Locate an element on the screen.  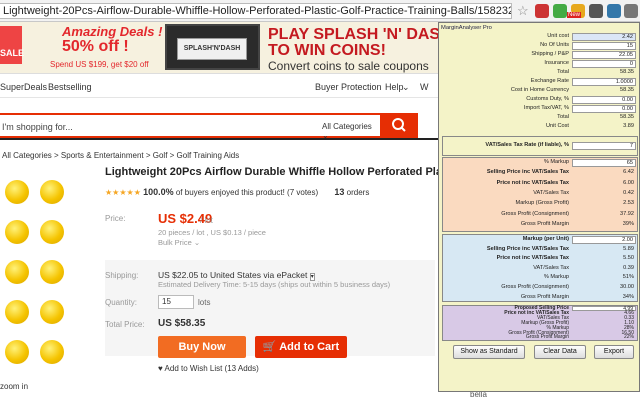
search-icon is located at coordinates (399, 125).